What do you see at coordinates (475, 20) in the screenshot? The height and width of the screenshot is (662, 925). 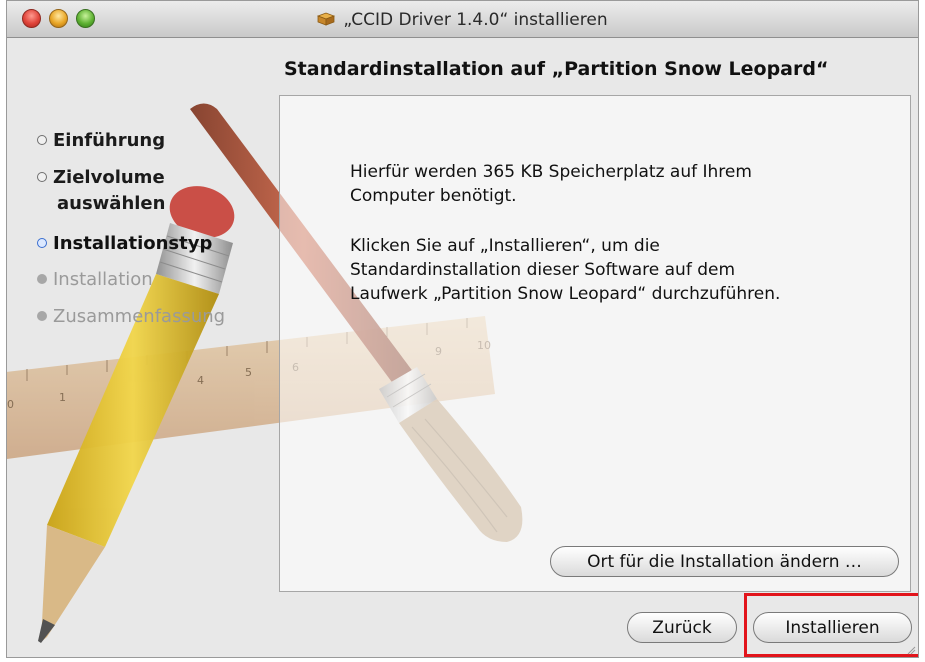 I see `window-title: „CCID Driver 1.4.0“ installieren` at bounding box center [475, 20].